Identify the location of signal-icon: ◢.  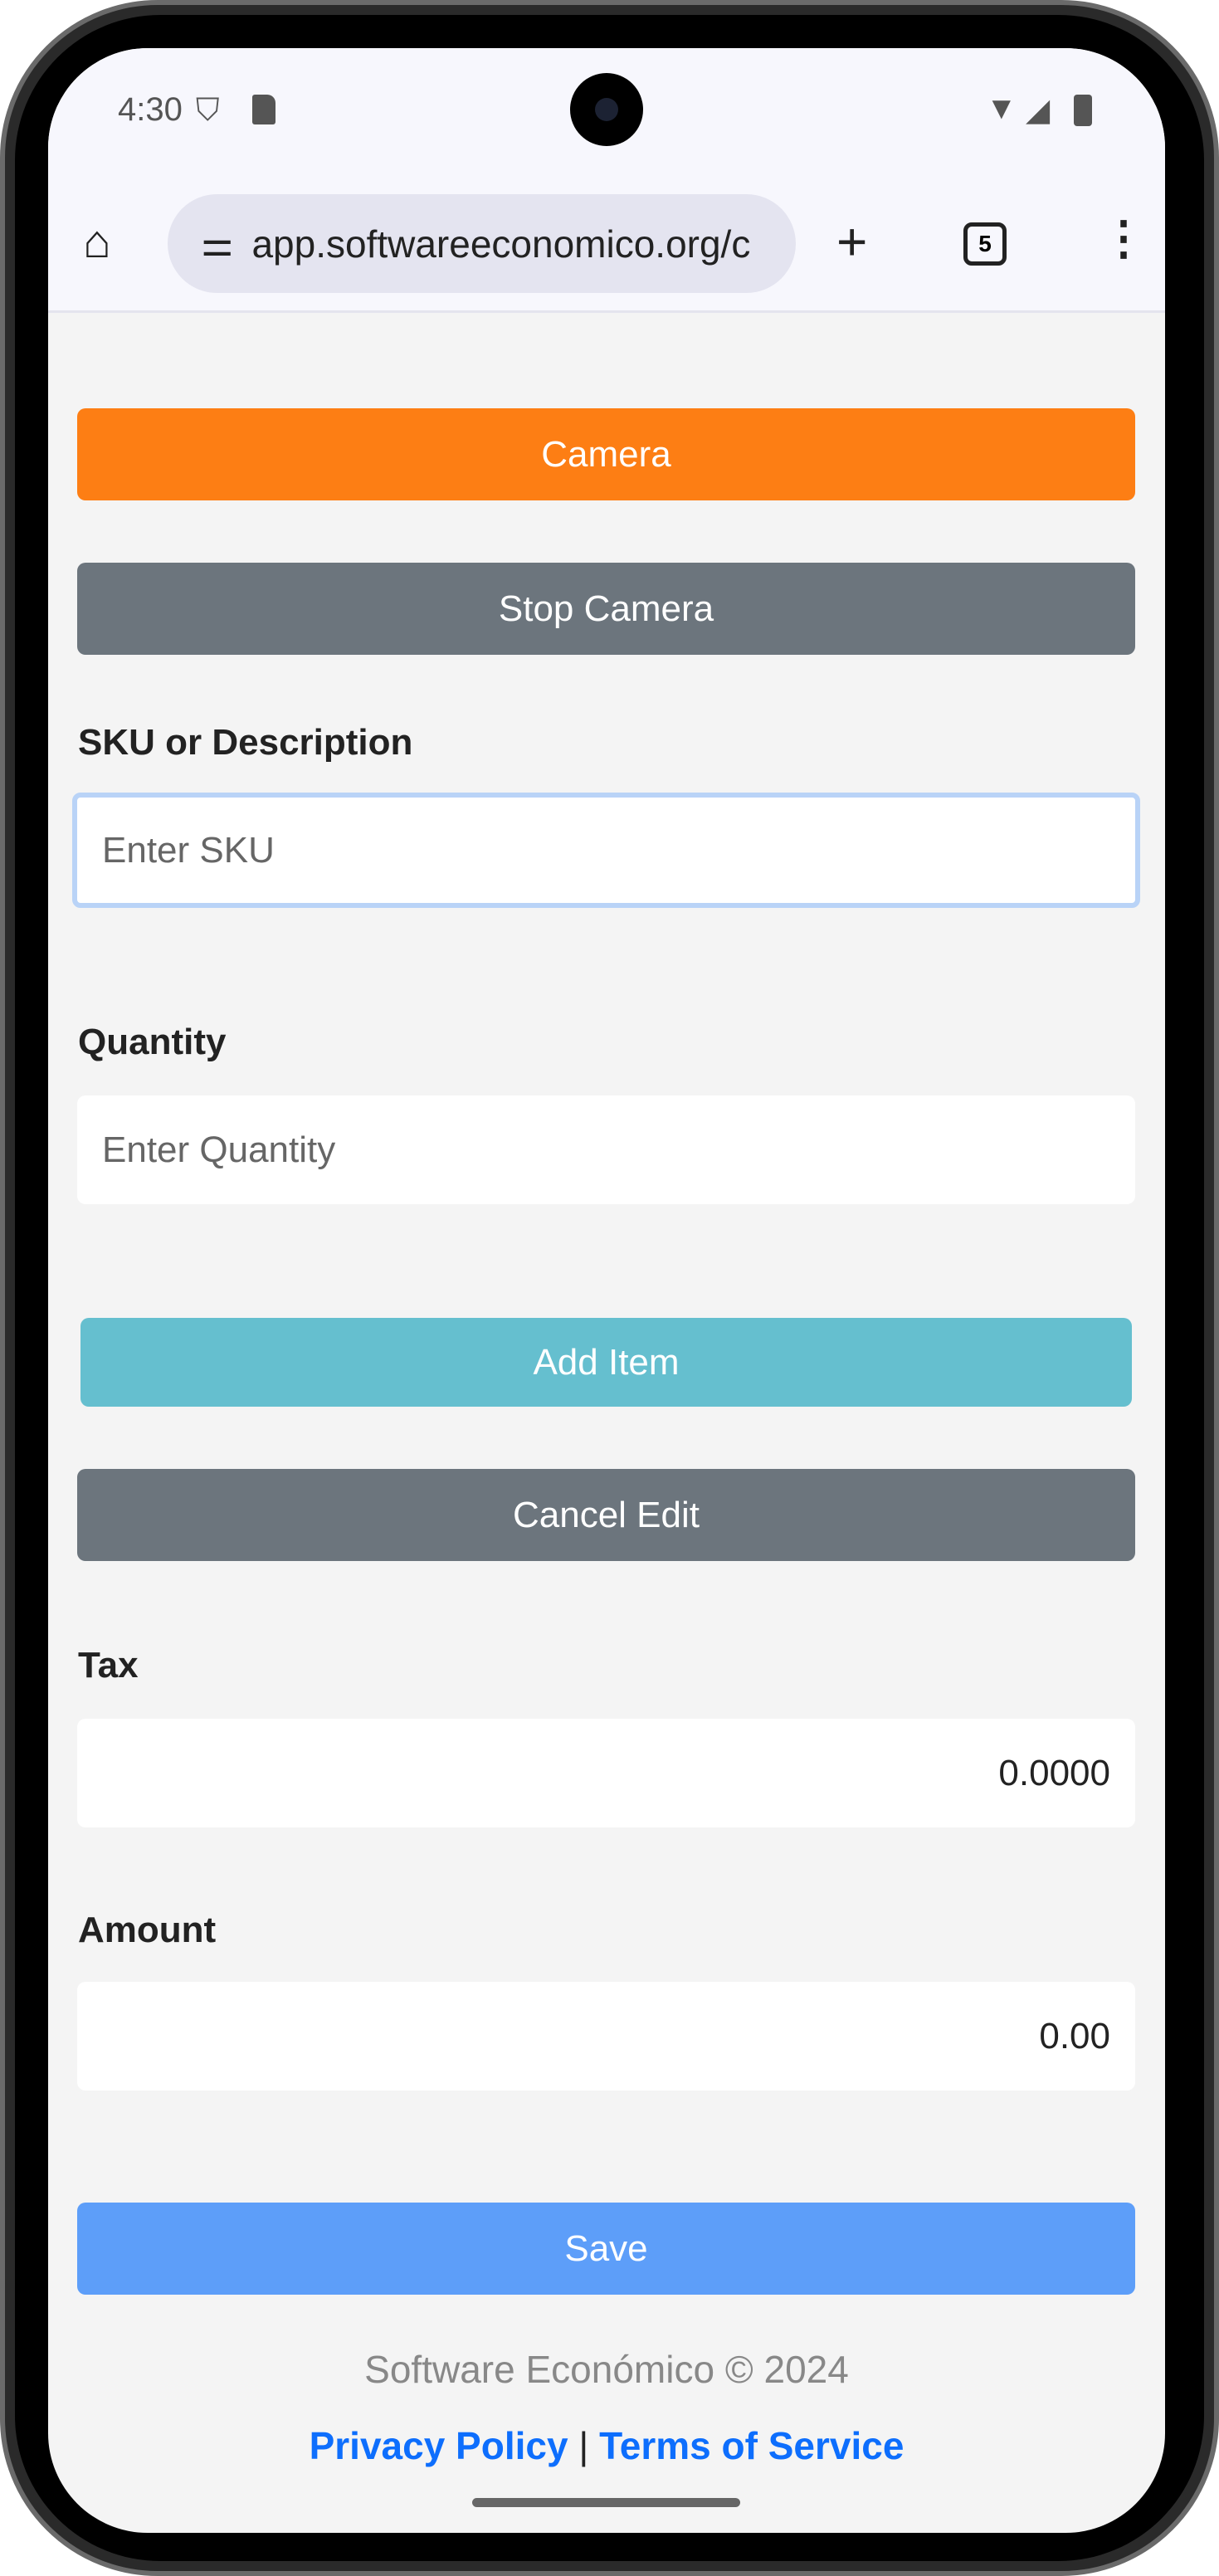
(1039, 111).